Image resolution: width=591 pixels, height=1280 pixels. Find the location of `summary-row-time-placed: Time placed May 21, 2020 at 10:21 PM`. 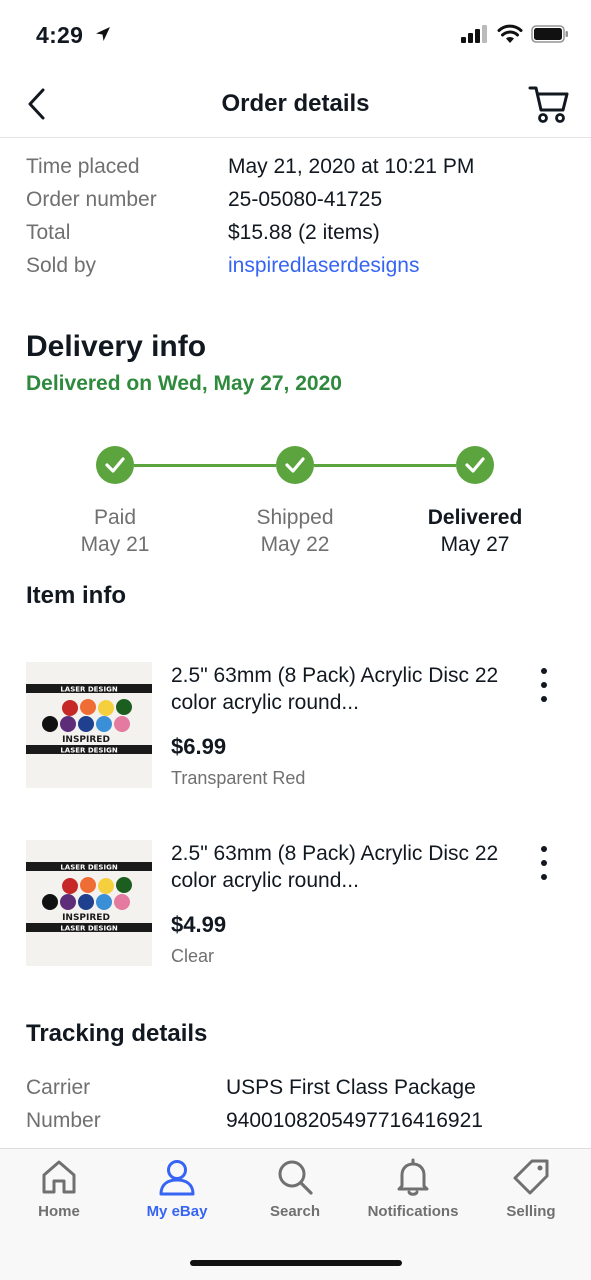

summary-row-time-placed: Time placed May 21, 2020 at 10:21 PM is located at coordinates (296, 166).